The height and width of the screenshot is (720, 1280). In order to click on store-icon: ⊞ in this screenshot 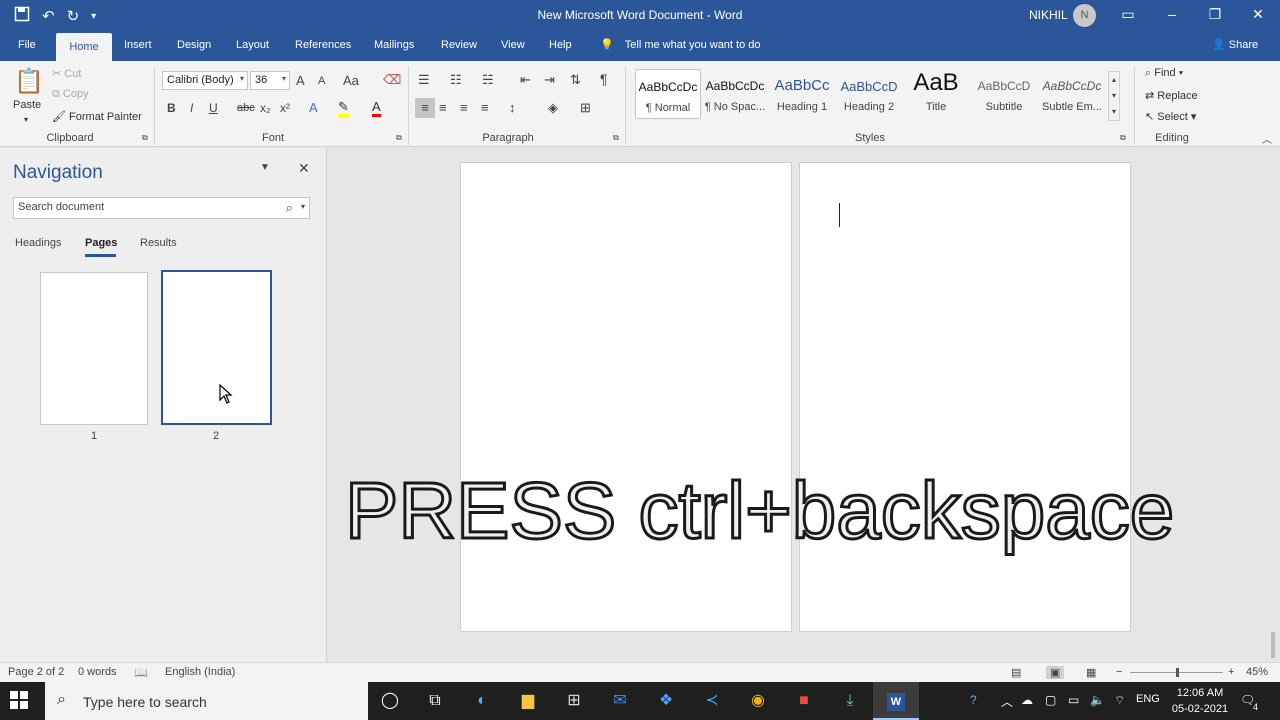, I will do `click(574, 701)`.